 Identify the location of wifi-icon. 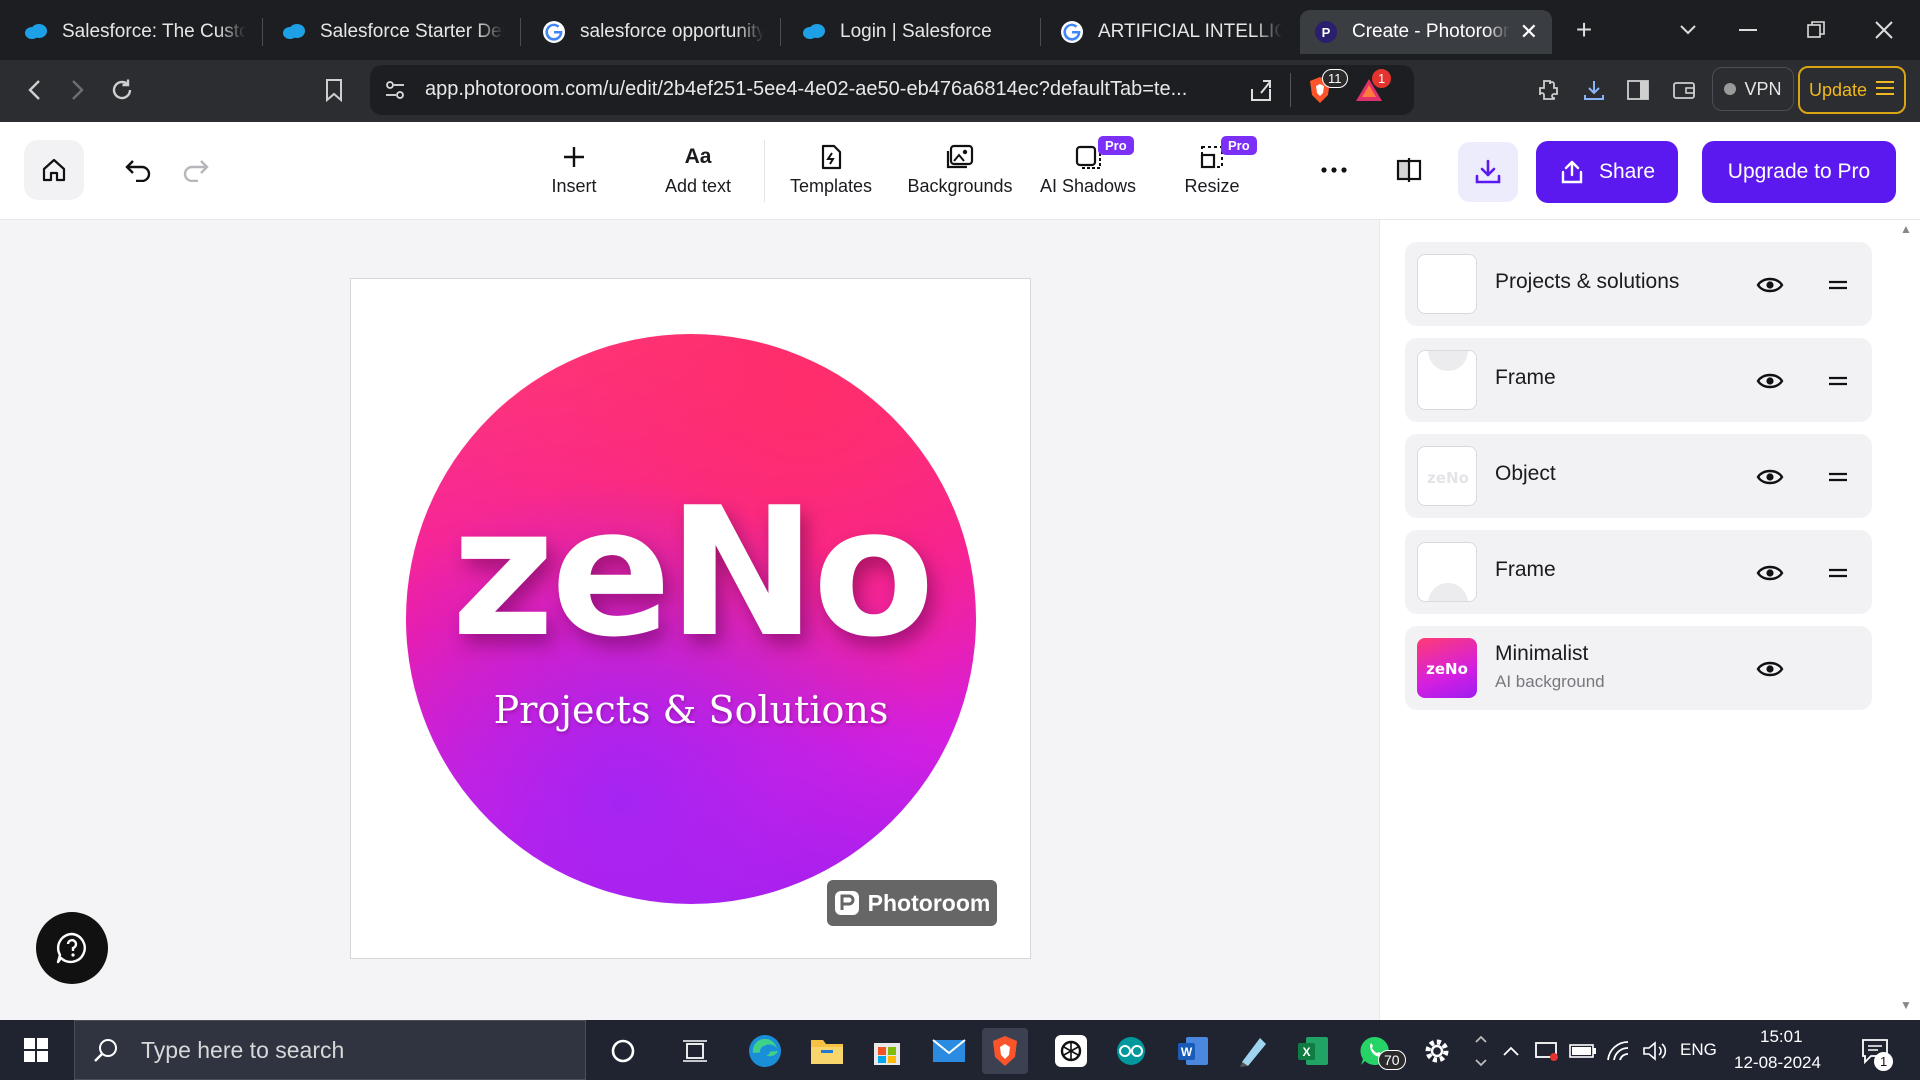
(1619, 1051).